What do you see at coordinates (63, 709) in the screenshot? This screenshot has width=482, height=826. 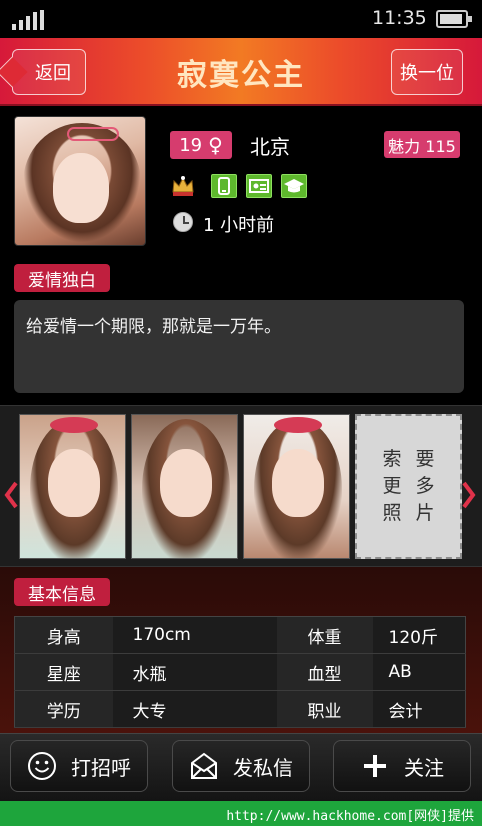 I see `info-label: 学历` at bounding box center [63, 709].